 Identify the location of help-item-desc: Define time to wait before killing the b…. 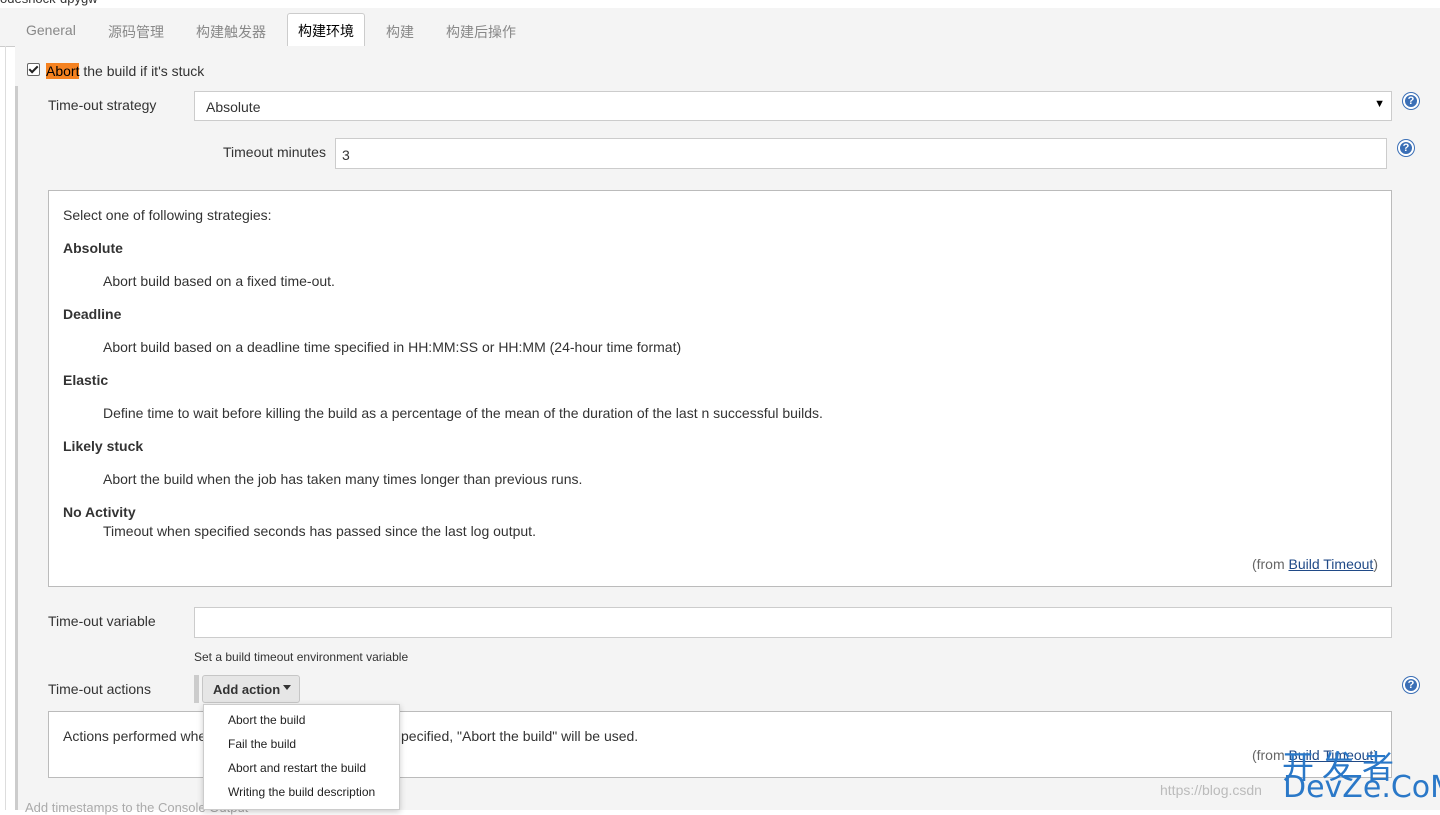
(463, 413).